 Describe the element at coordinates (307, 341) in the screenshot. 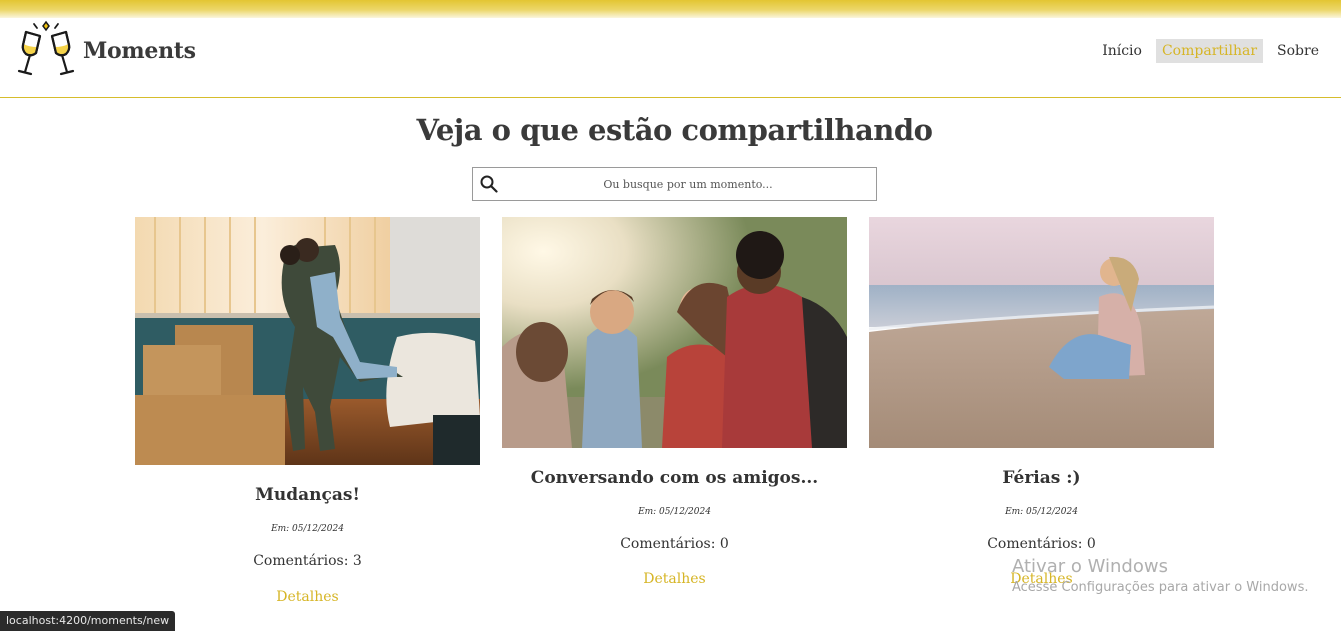

I see `moment-image-couple-moving` at that location.